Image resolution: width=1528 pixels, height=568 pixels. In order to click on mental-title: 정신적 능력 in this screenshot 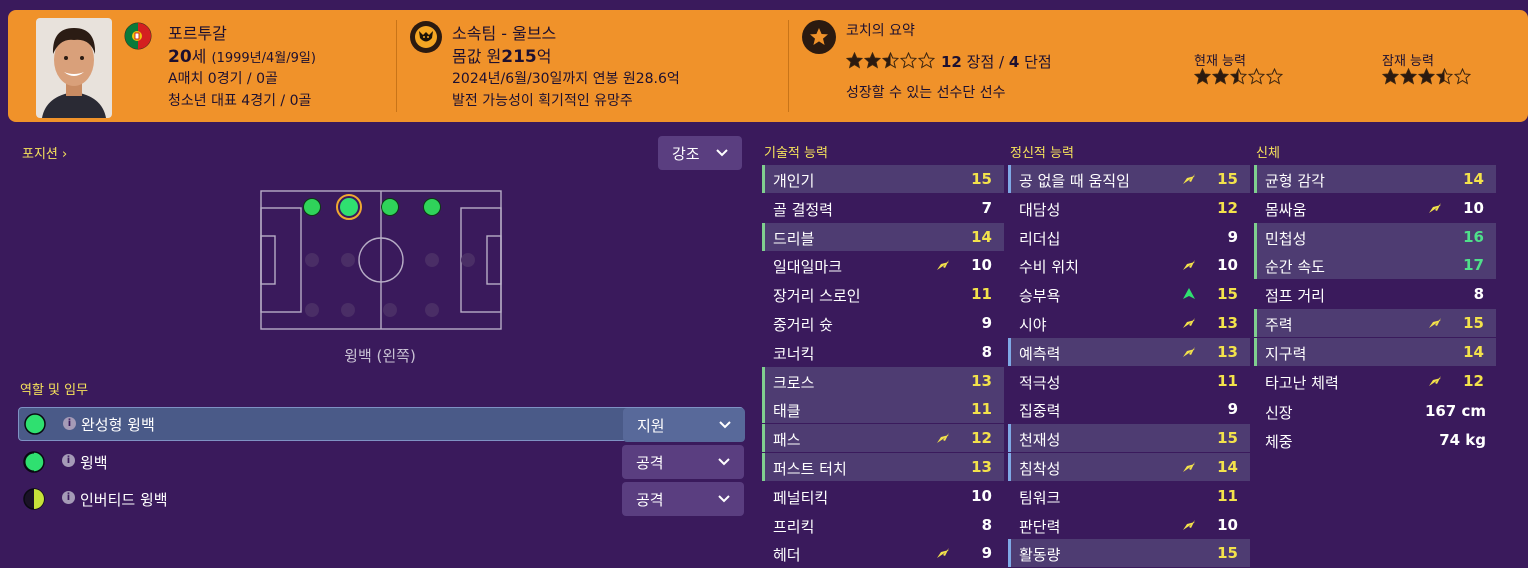, I will do `click(1042, 153)`.